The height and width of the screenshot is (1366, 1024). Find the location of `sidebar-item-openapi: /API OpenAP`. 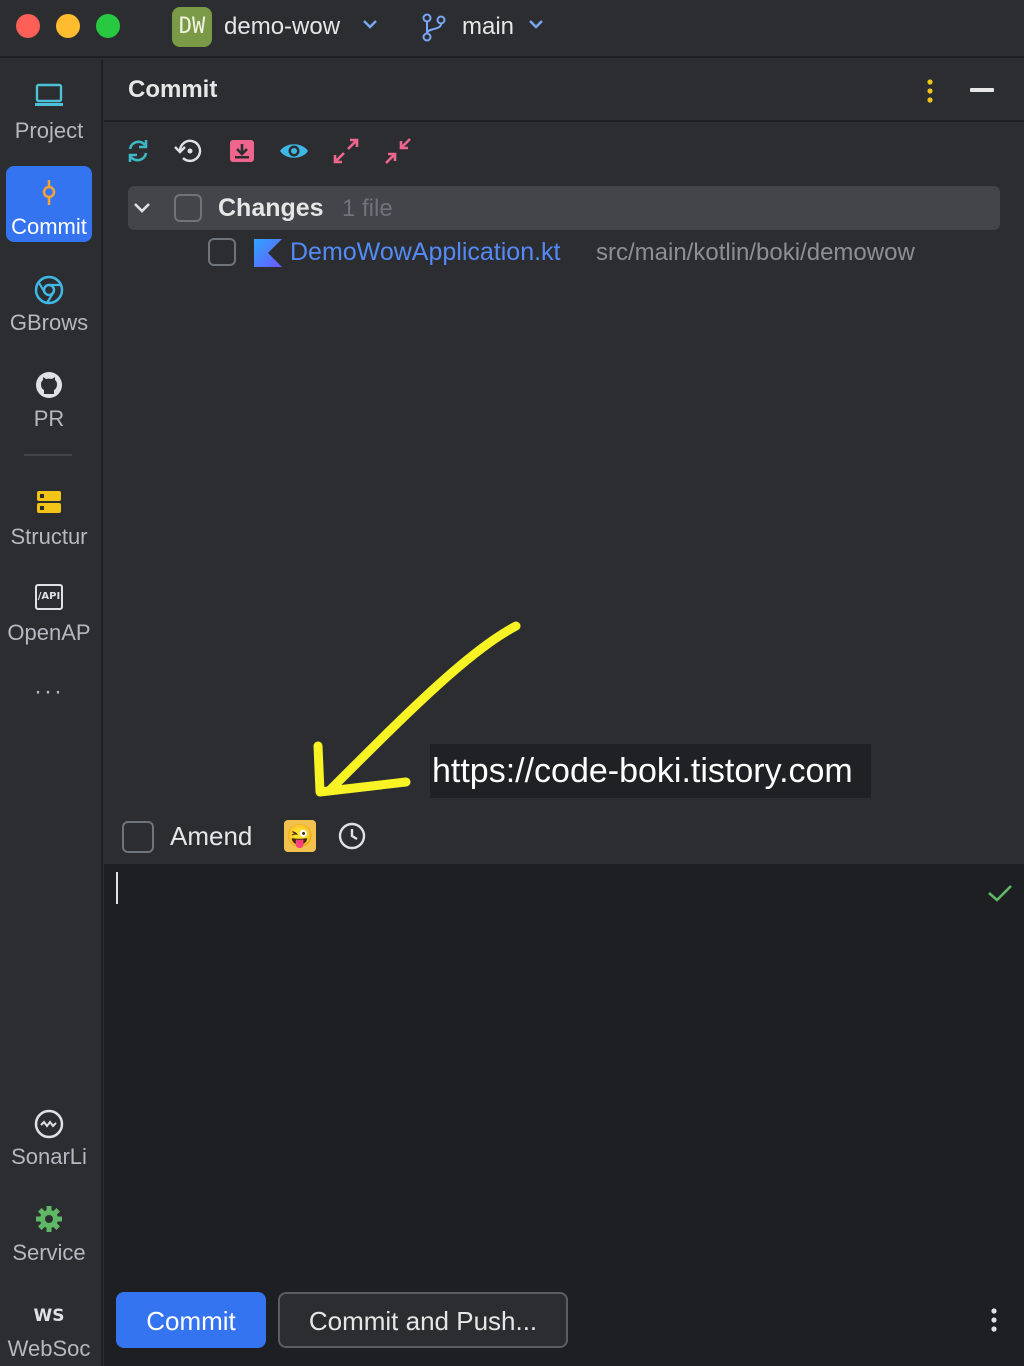

sidebar-item-openapi: /API OpenAP is located at coordinates (49, 610).